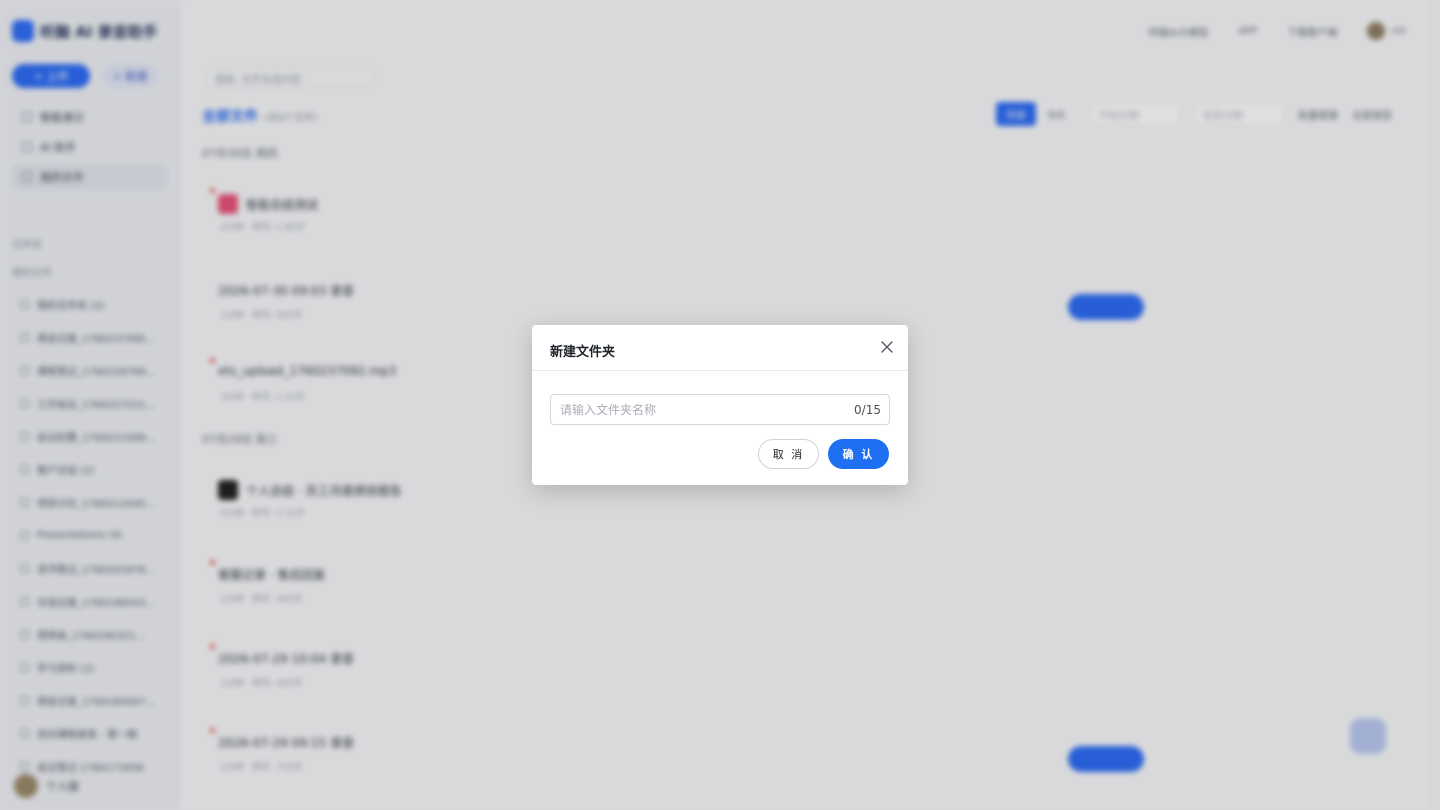  I want to click on char-counter: 0/15, so click(867, 410).